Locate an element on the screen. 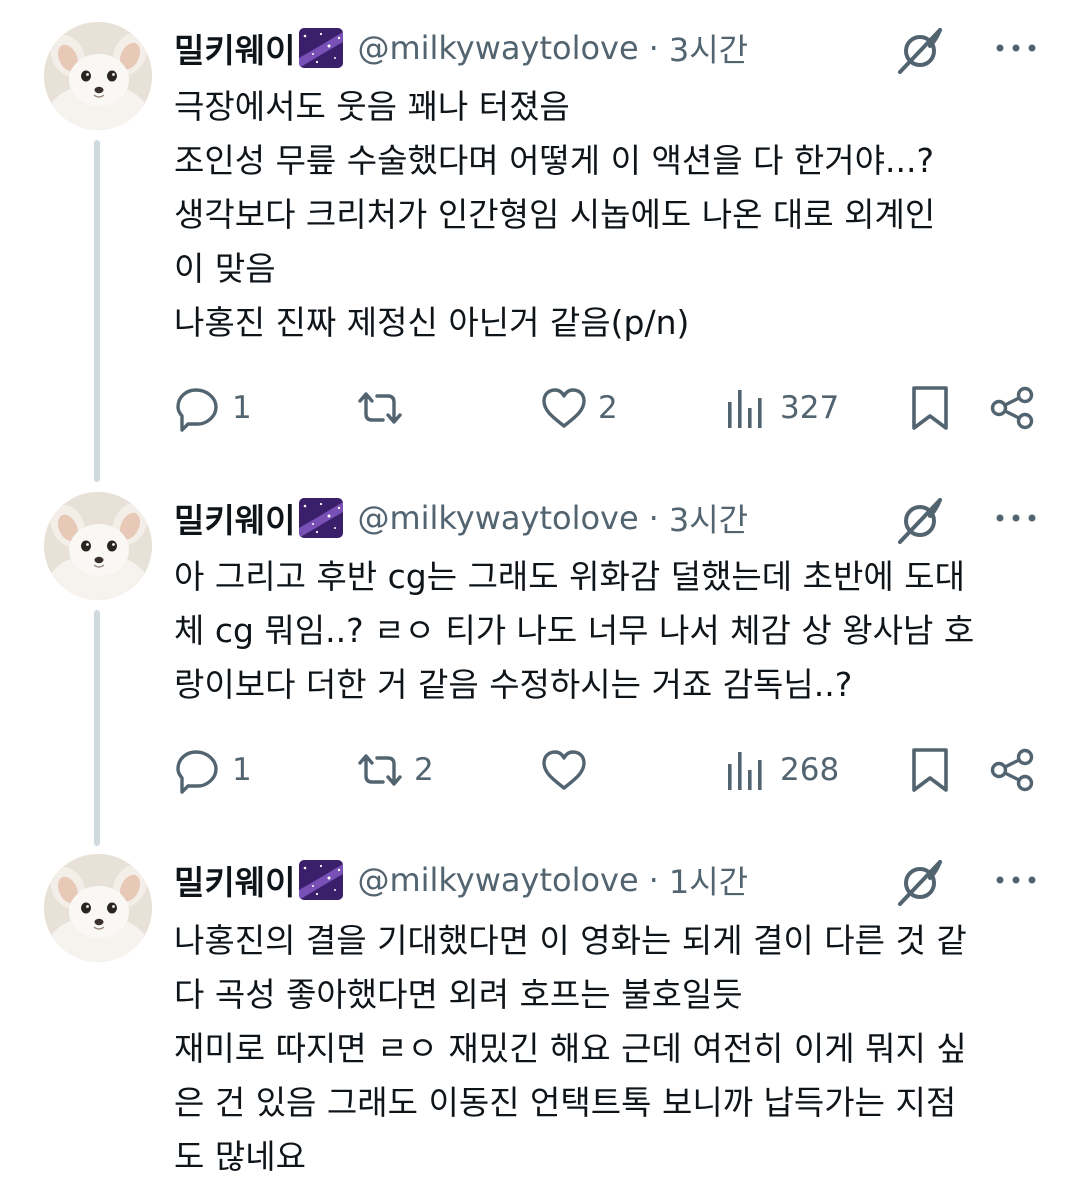 Image resolution: width=1080 pixels, height=1192 pixels. like-button: 2 is located at coordinates (579, 408).